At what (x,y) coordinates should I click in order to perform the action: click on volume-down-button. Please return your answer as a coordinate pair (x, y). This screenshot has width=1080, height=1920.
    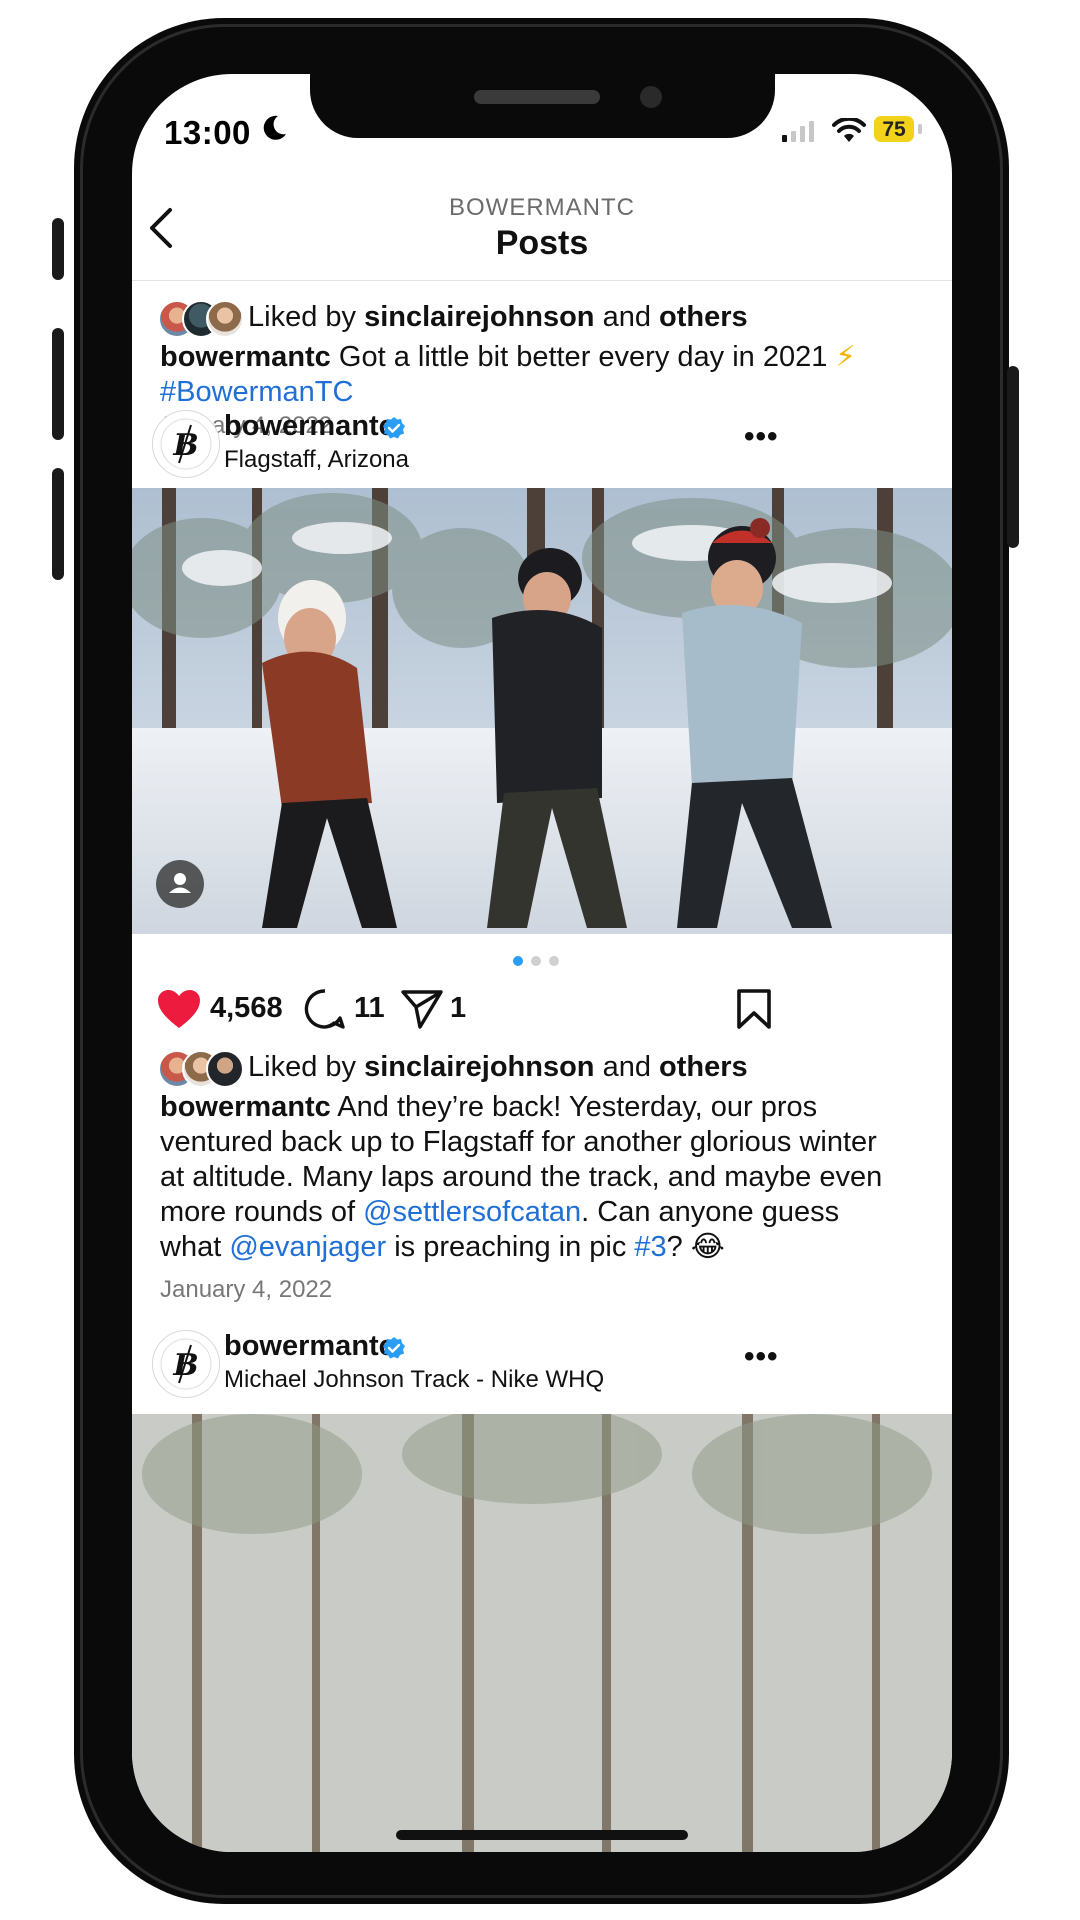
    Looking at the image, I should click on (58, 524).